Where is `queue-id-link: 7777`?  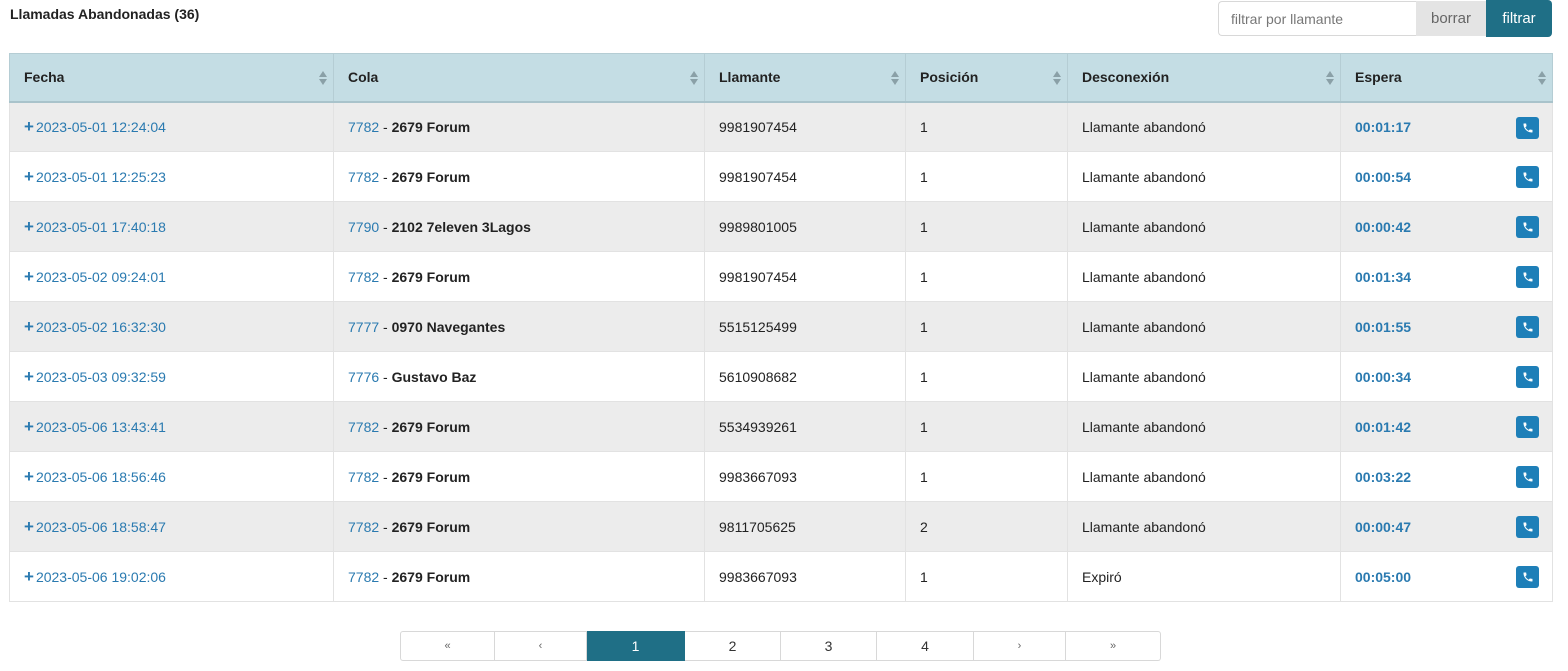 queue-id-link: 7777 is located at coordinates (363, 327).